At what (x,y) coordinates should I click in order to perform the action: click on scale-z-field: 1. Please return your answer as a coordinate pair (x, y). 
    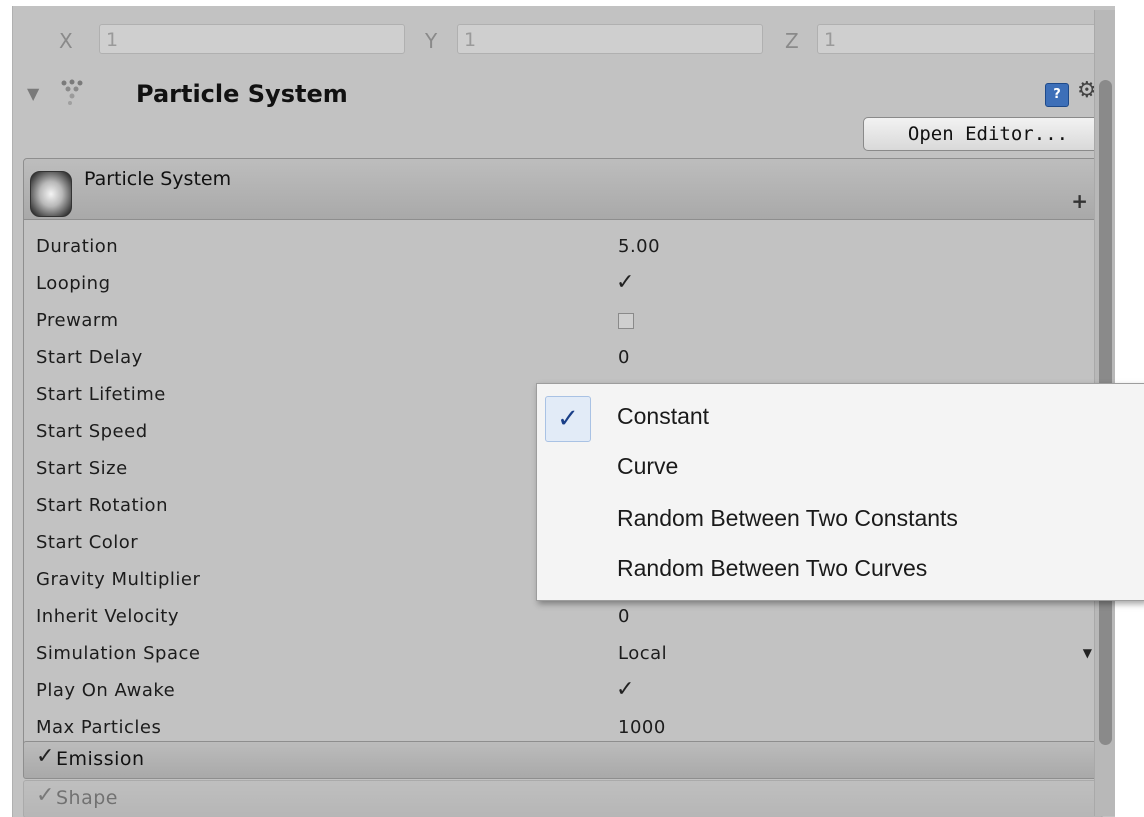
    Looking at the image, I should click on (962, 39).